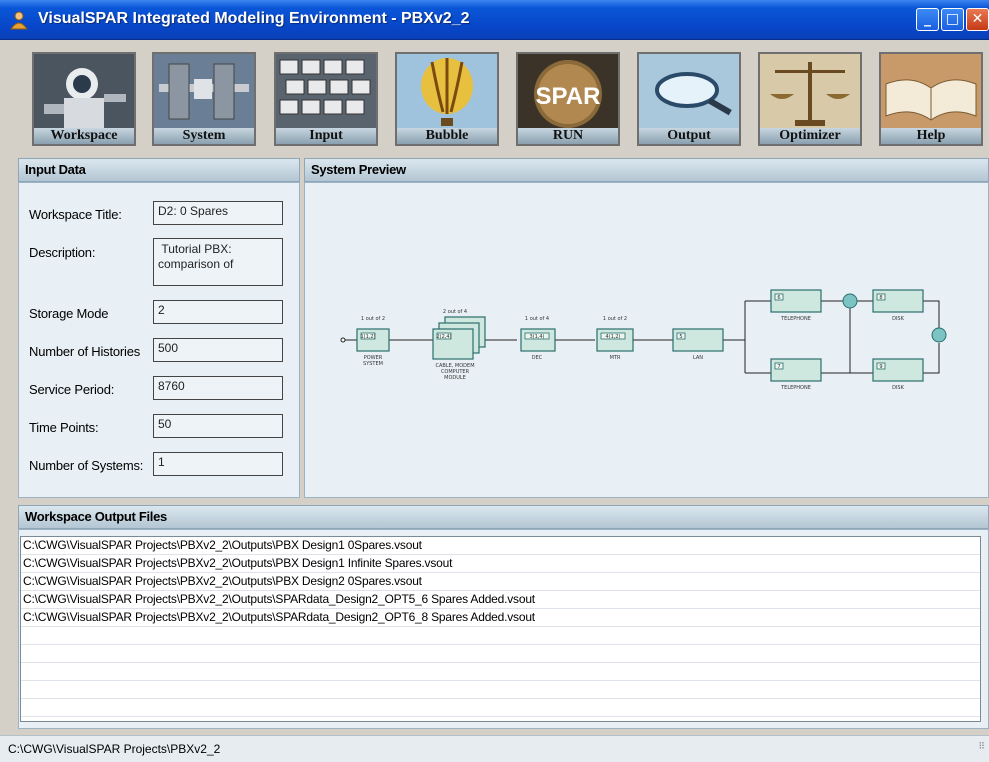 This screenshot has width=989, height=762. I want to click on maximize-button: □, so click(952, 19).